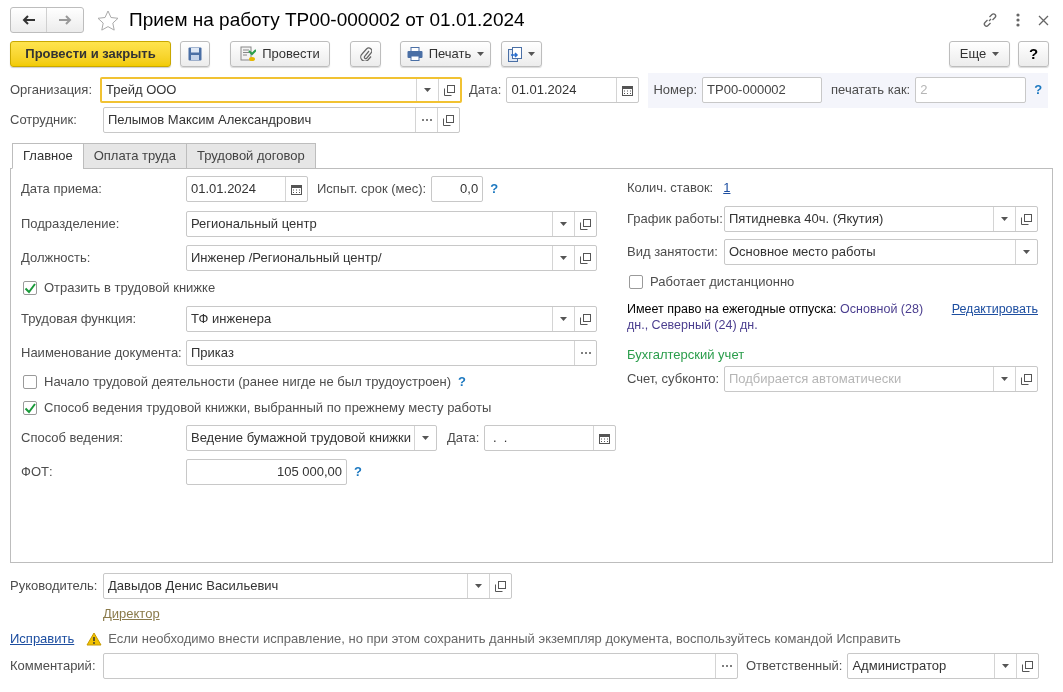  Describe the element at coordinates (391, 258) in the screenshot. I see `input-field: Инженер /Региональный центр/` at that location.